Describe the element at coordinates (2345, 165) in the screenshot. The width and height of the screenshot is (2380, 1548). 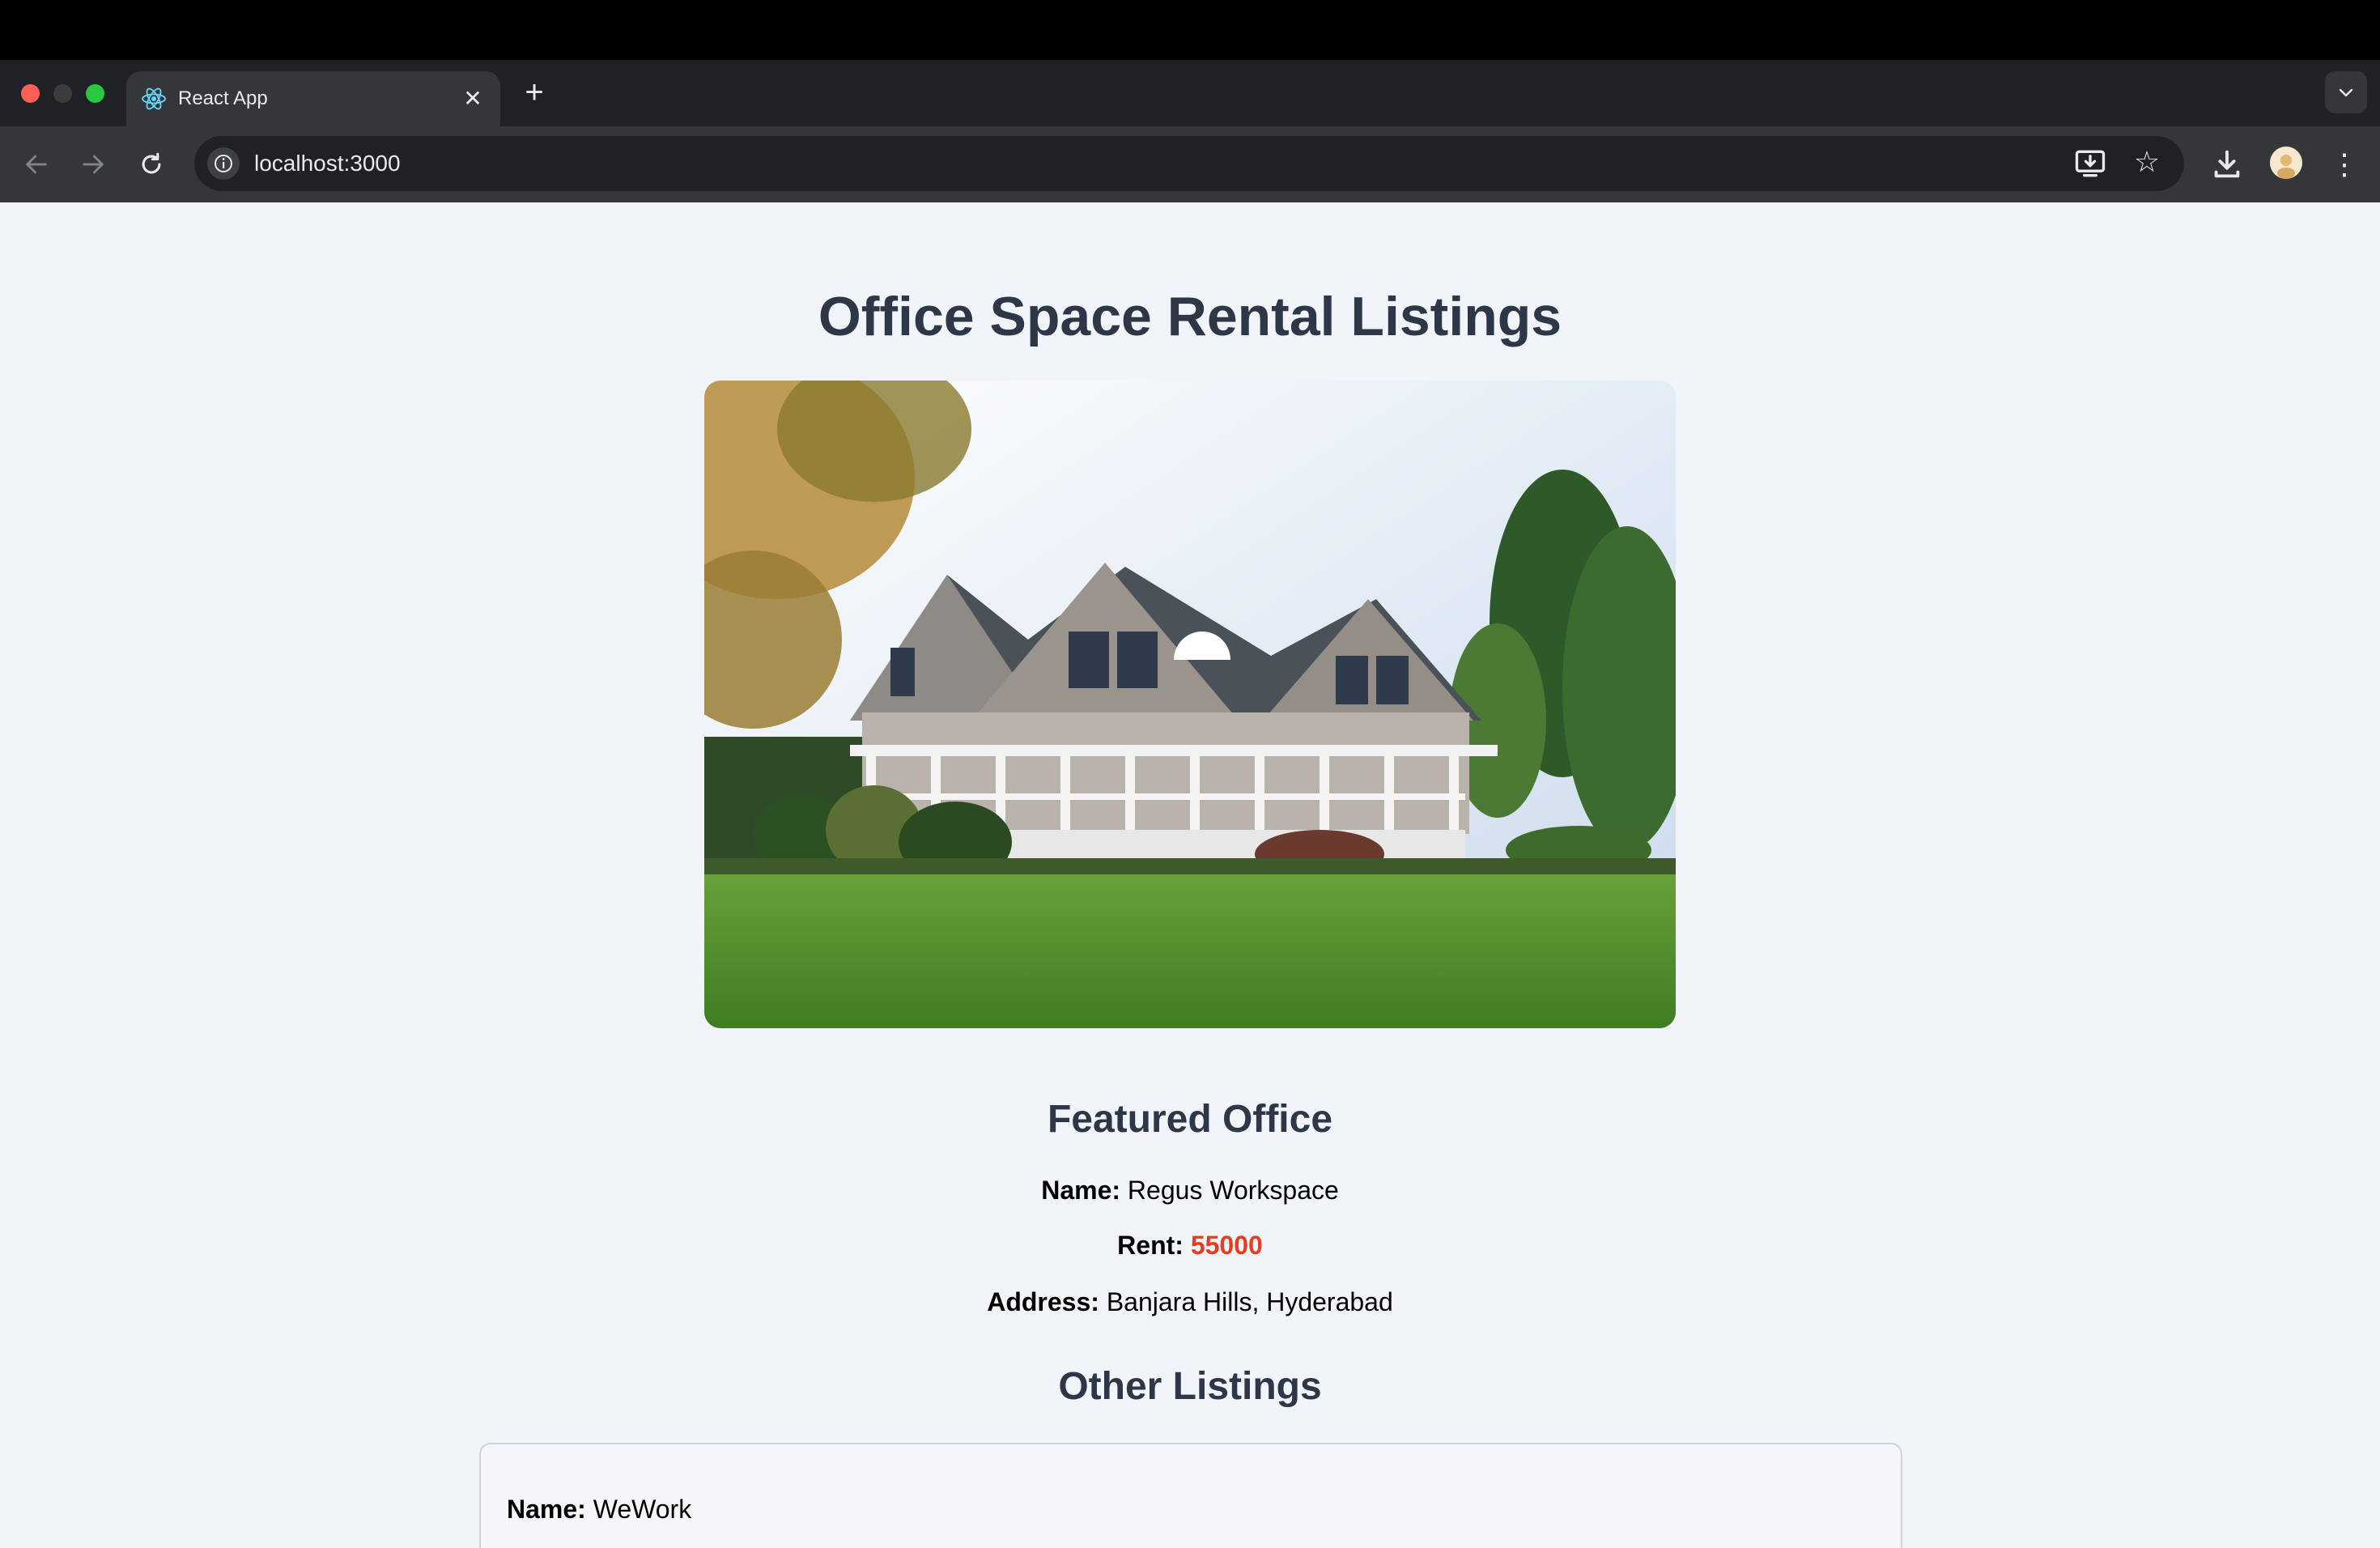
I see `kebab-menu-icon: ⋮` at that location.